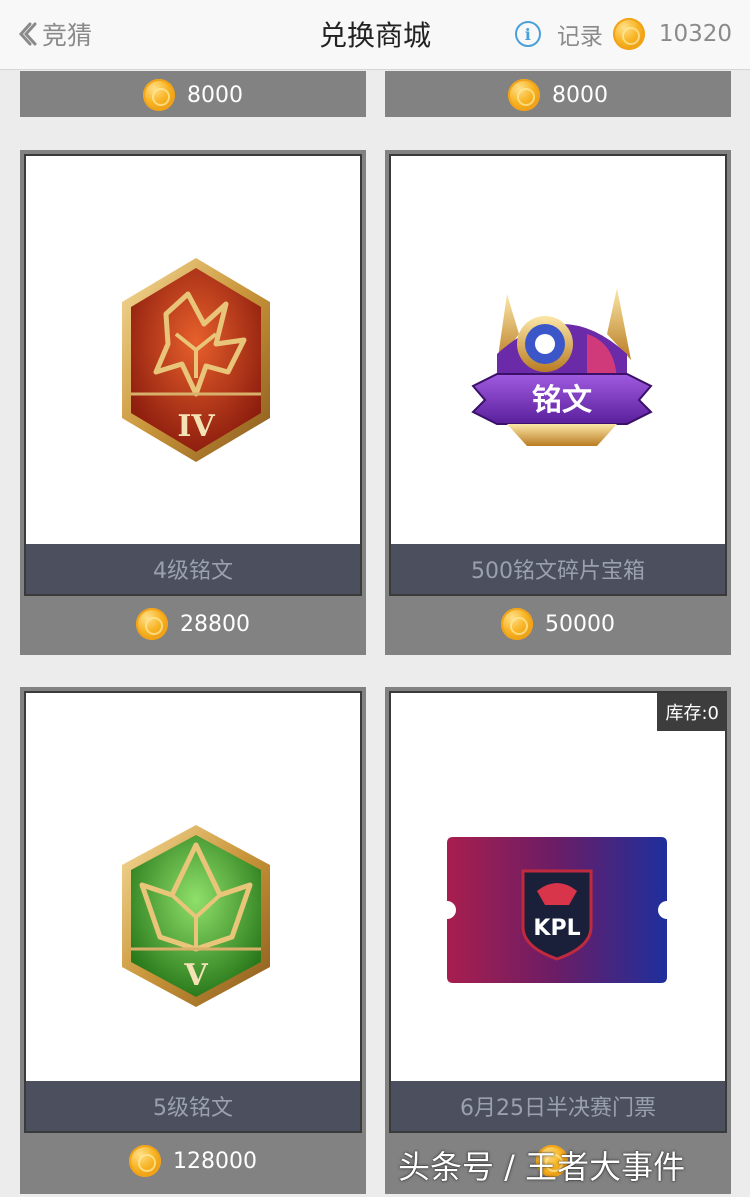  I want to click on records-link: 记录, so click(580, 34).